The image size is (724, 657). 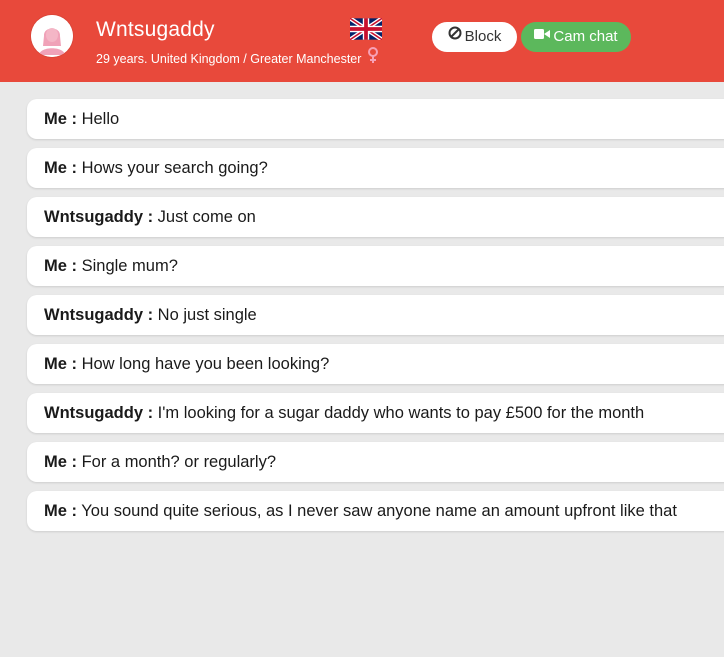 I want to click on chat-message: Wntsugaddy : Just come on, so click(x=375, y=217).